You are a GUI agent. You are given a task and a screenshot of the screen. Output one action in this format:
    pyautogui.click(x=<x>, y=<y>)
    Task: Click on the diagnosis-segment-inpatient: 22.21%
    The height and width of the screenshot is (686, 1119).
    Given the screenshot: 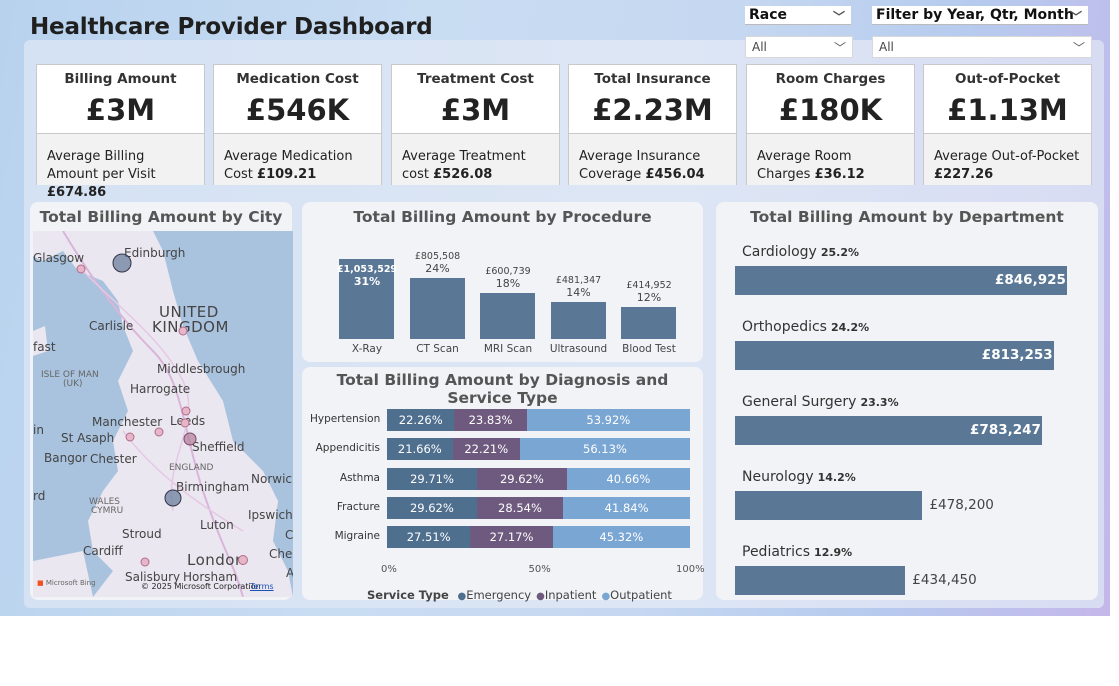 What is the action you would take?
    pyautogui.click(x=486, y=449)
    